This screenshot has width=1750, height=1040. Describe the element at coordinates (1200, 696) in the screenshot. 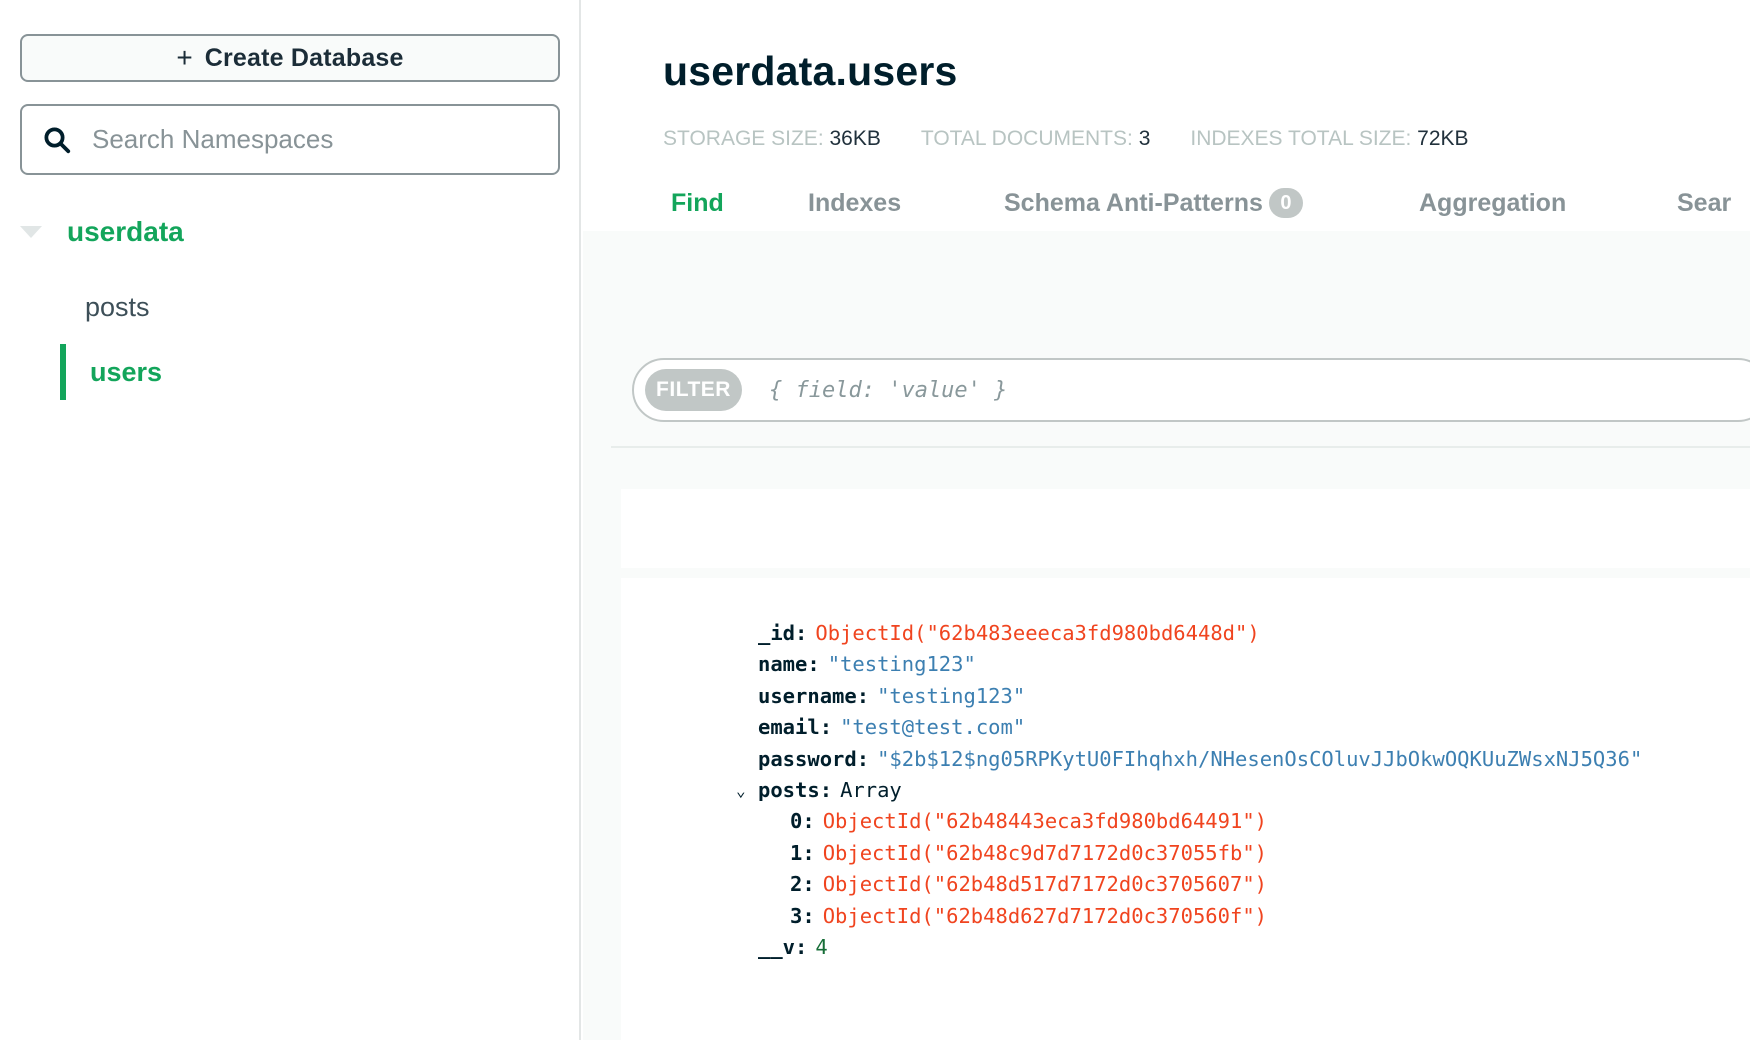

I see `document-field: username: "testing123"` at that location.